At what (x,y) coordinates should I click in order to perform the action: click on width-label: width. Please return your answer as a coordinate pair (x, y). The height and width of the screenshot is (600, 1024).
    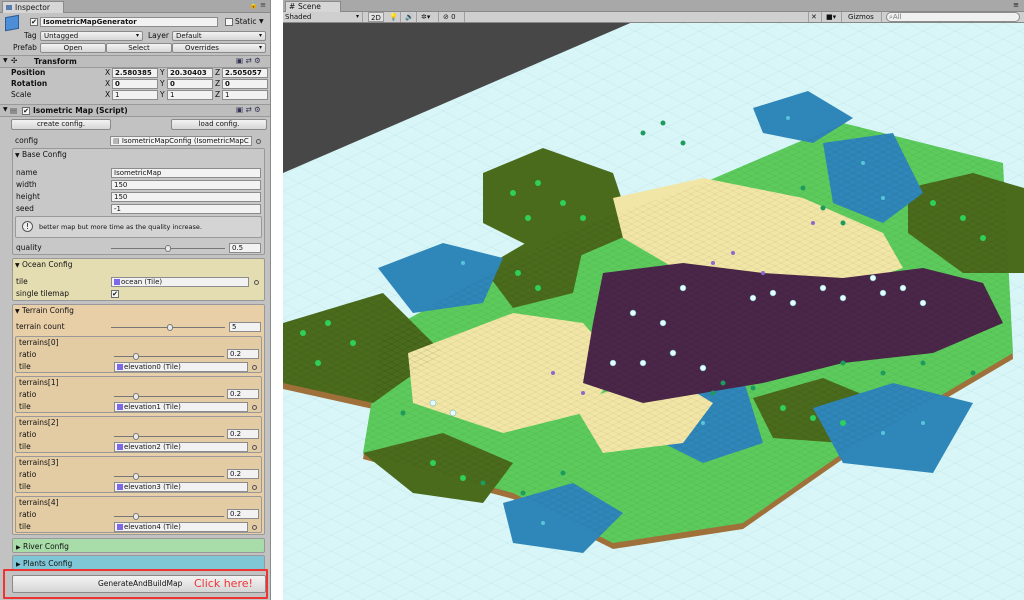
    Looking at the image, I should click on (26, 184).